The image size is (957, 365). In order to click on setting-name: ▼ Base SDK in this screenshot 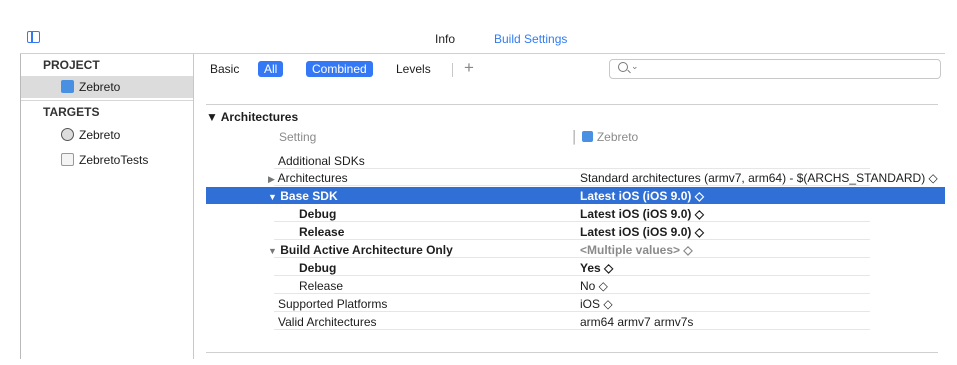, I will do `click(303, 196)`.